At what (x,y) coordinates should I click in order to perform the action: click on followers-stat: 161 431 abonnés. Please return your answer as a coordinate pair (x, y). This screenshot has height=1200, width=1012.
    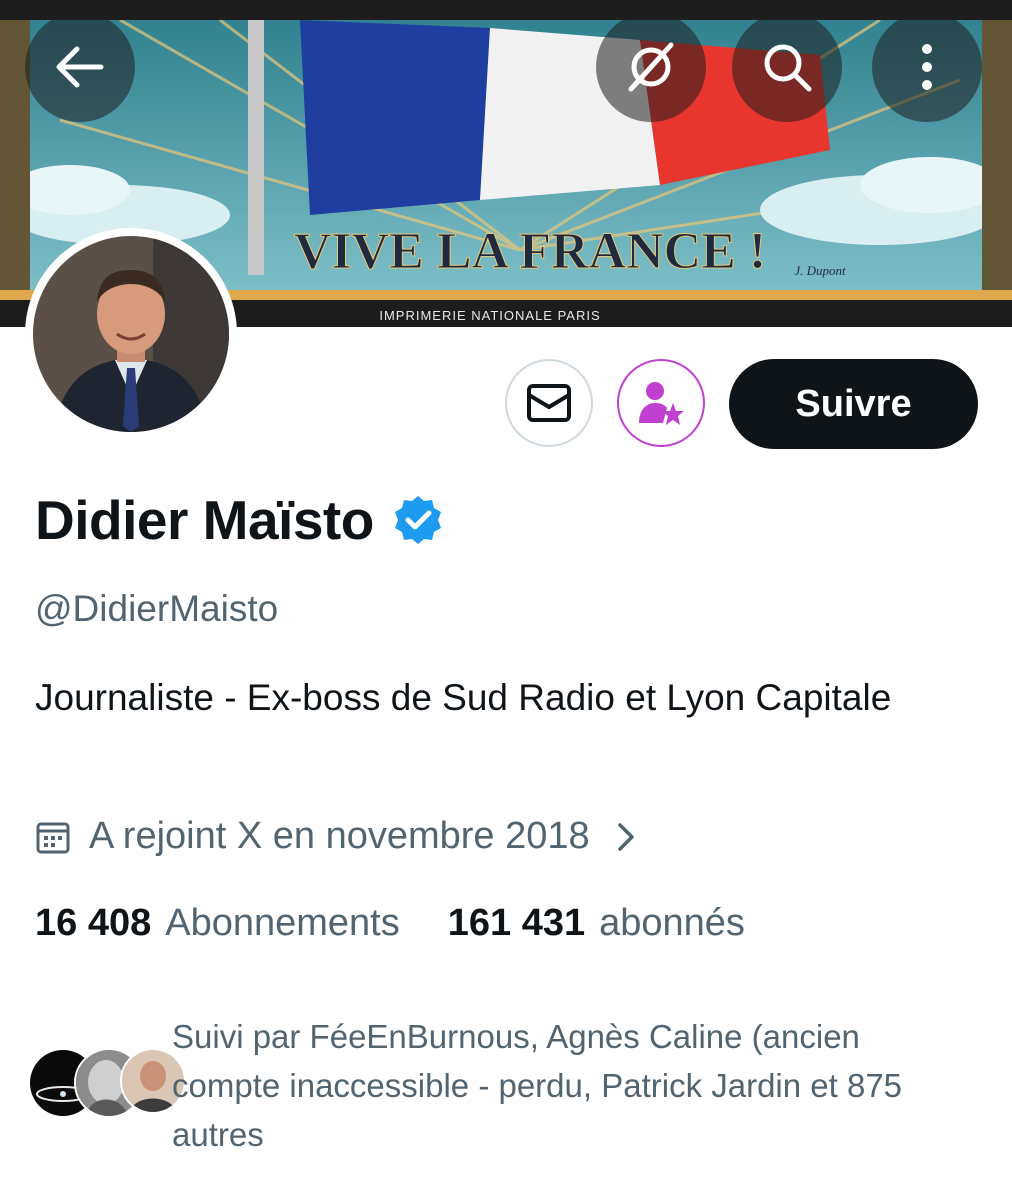
    Looking at the image, I should click on (596, 923).